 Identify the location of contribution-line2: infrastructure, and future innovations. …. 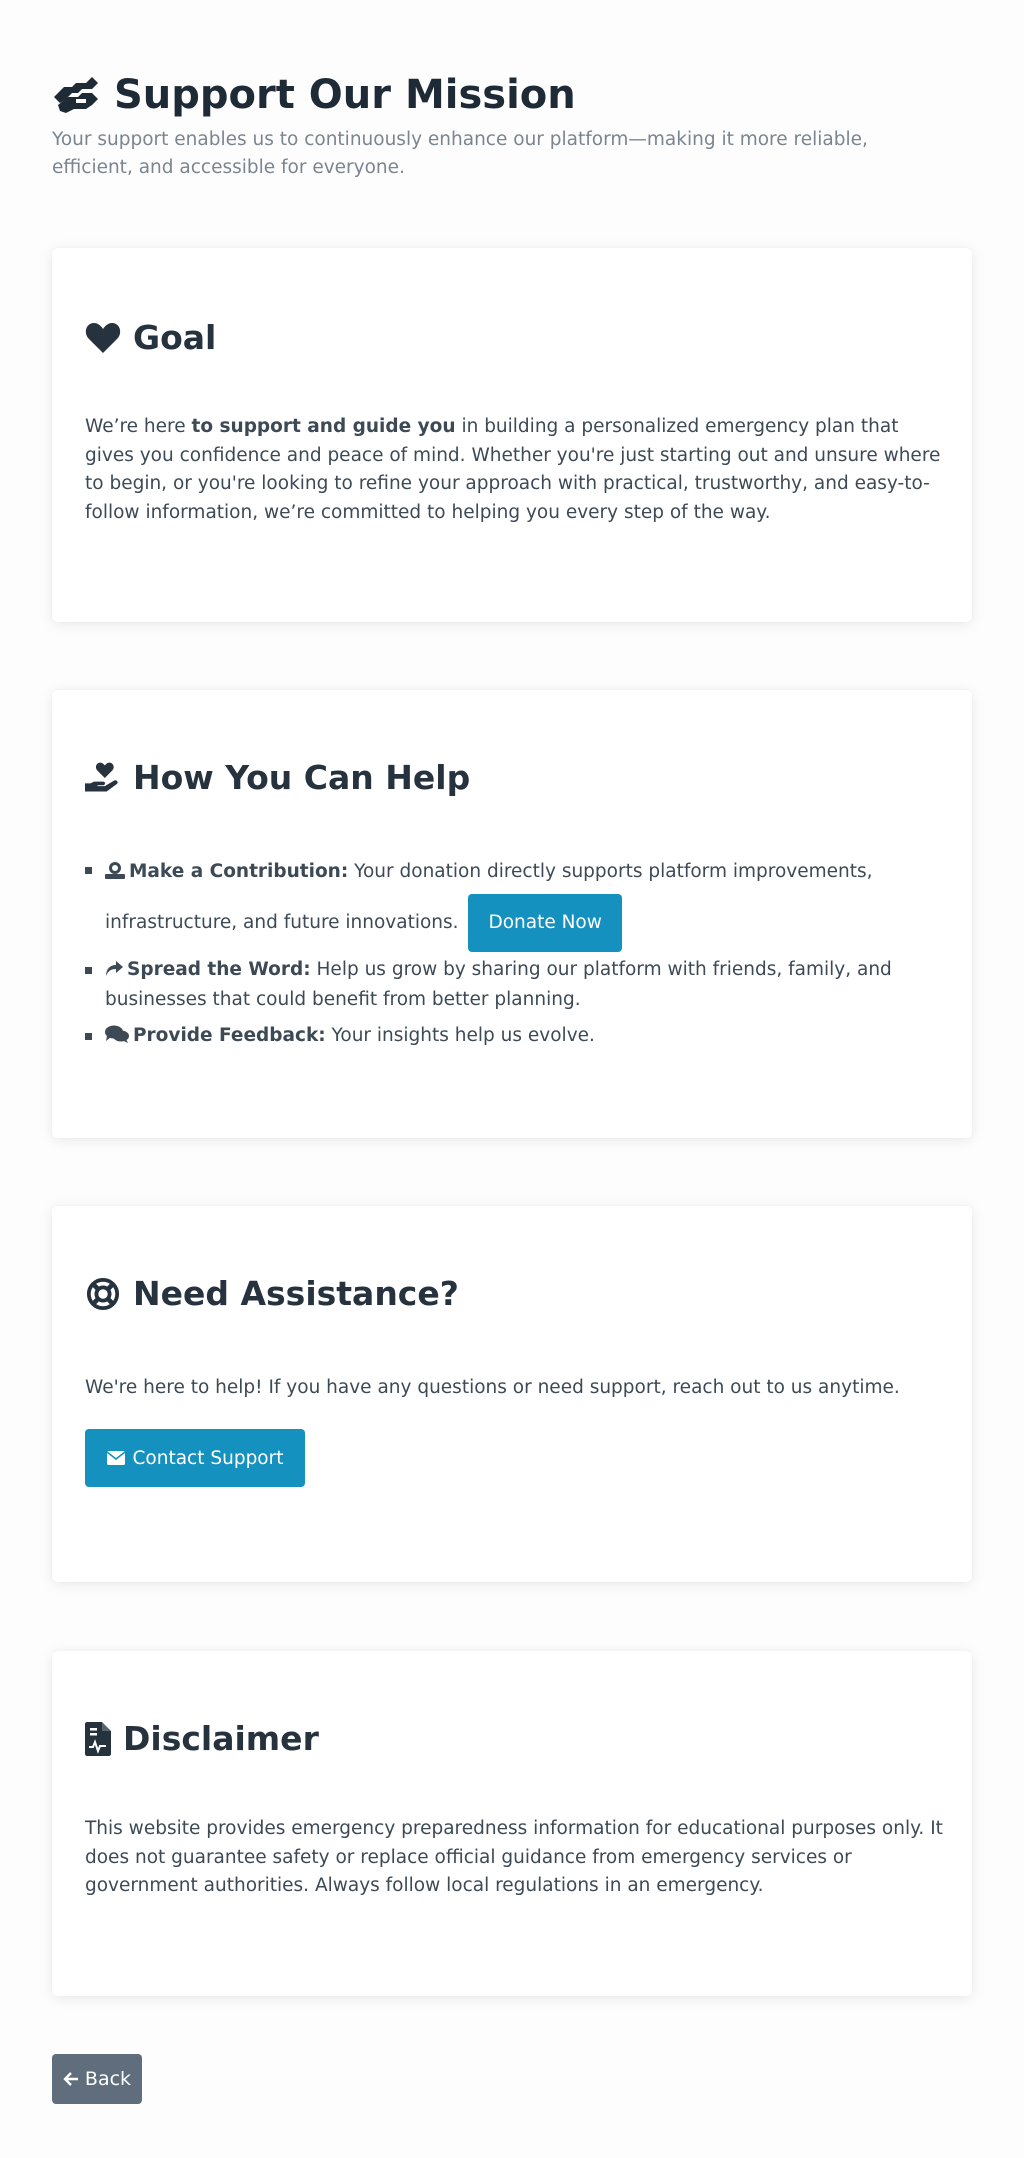
(525, 923).